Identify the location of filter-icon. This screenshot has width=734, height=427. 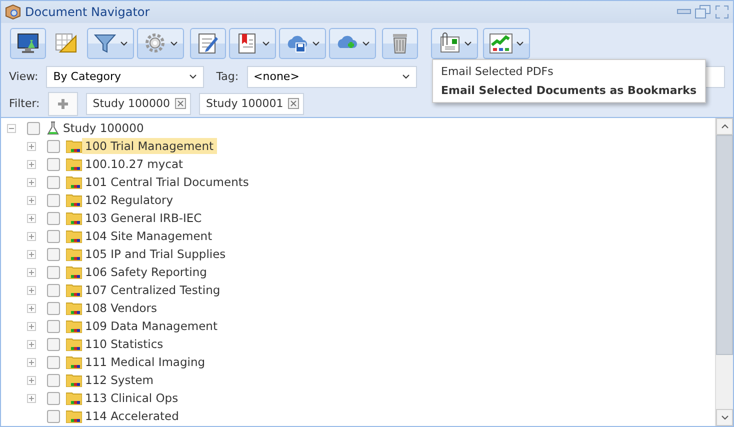
(105, 43).